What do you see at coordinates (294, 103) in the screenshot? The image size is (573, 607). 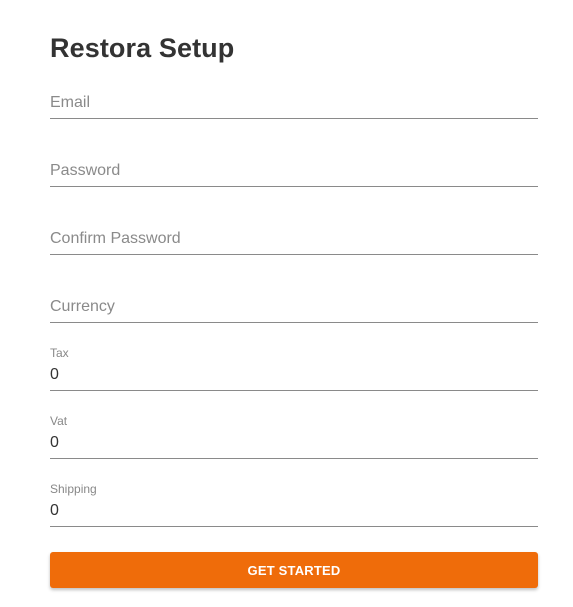 I see `email-input` at bounding box center [294, 103].